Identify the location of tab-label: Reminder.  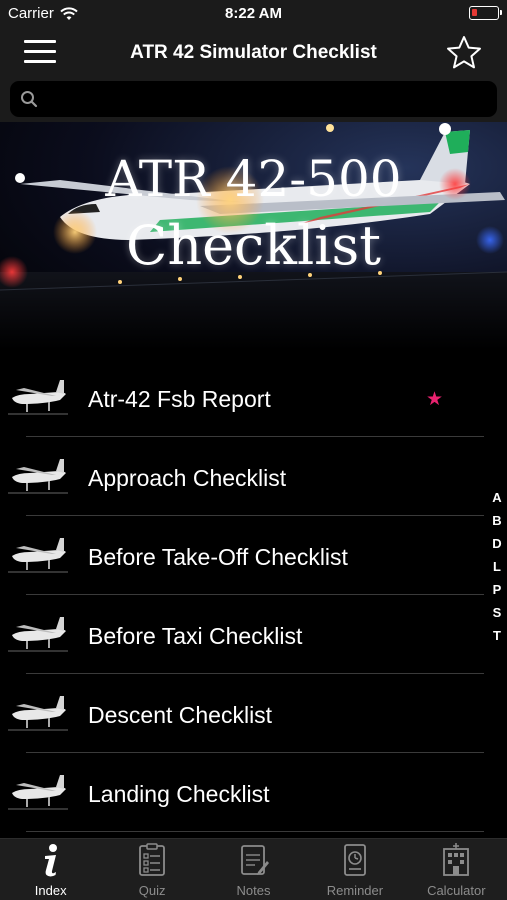
(355, 890).